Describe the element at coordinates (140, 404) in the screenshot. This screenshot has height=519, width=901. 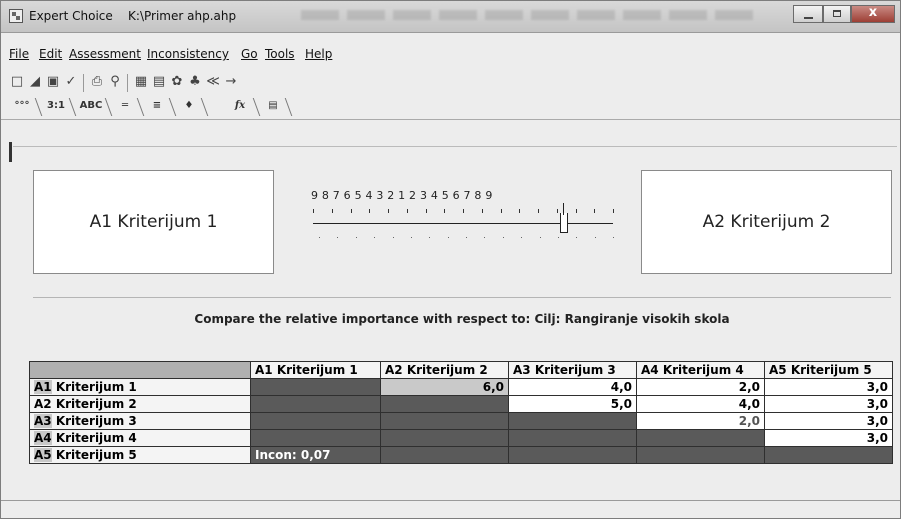
I see `row-header: A2 Kriterijum 2` at that location.